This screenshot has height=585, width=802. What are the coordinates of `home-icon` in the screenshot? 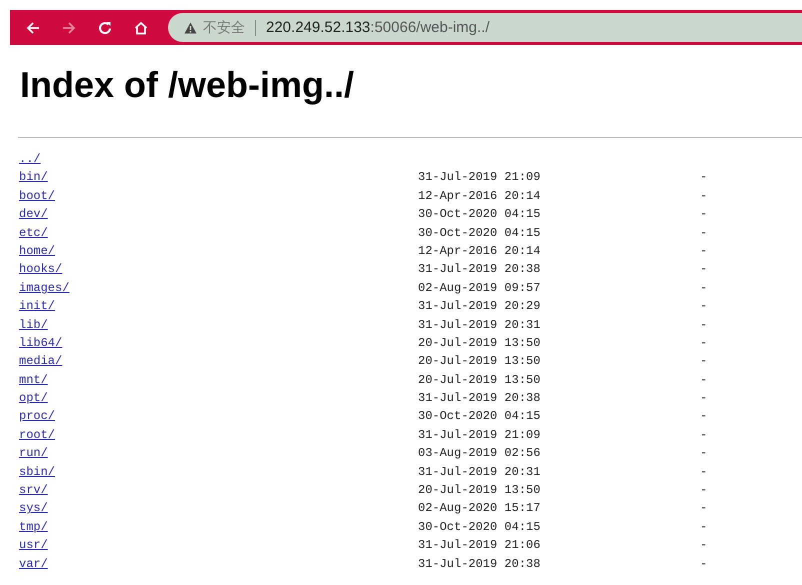 It's located at (141, 28).